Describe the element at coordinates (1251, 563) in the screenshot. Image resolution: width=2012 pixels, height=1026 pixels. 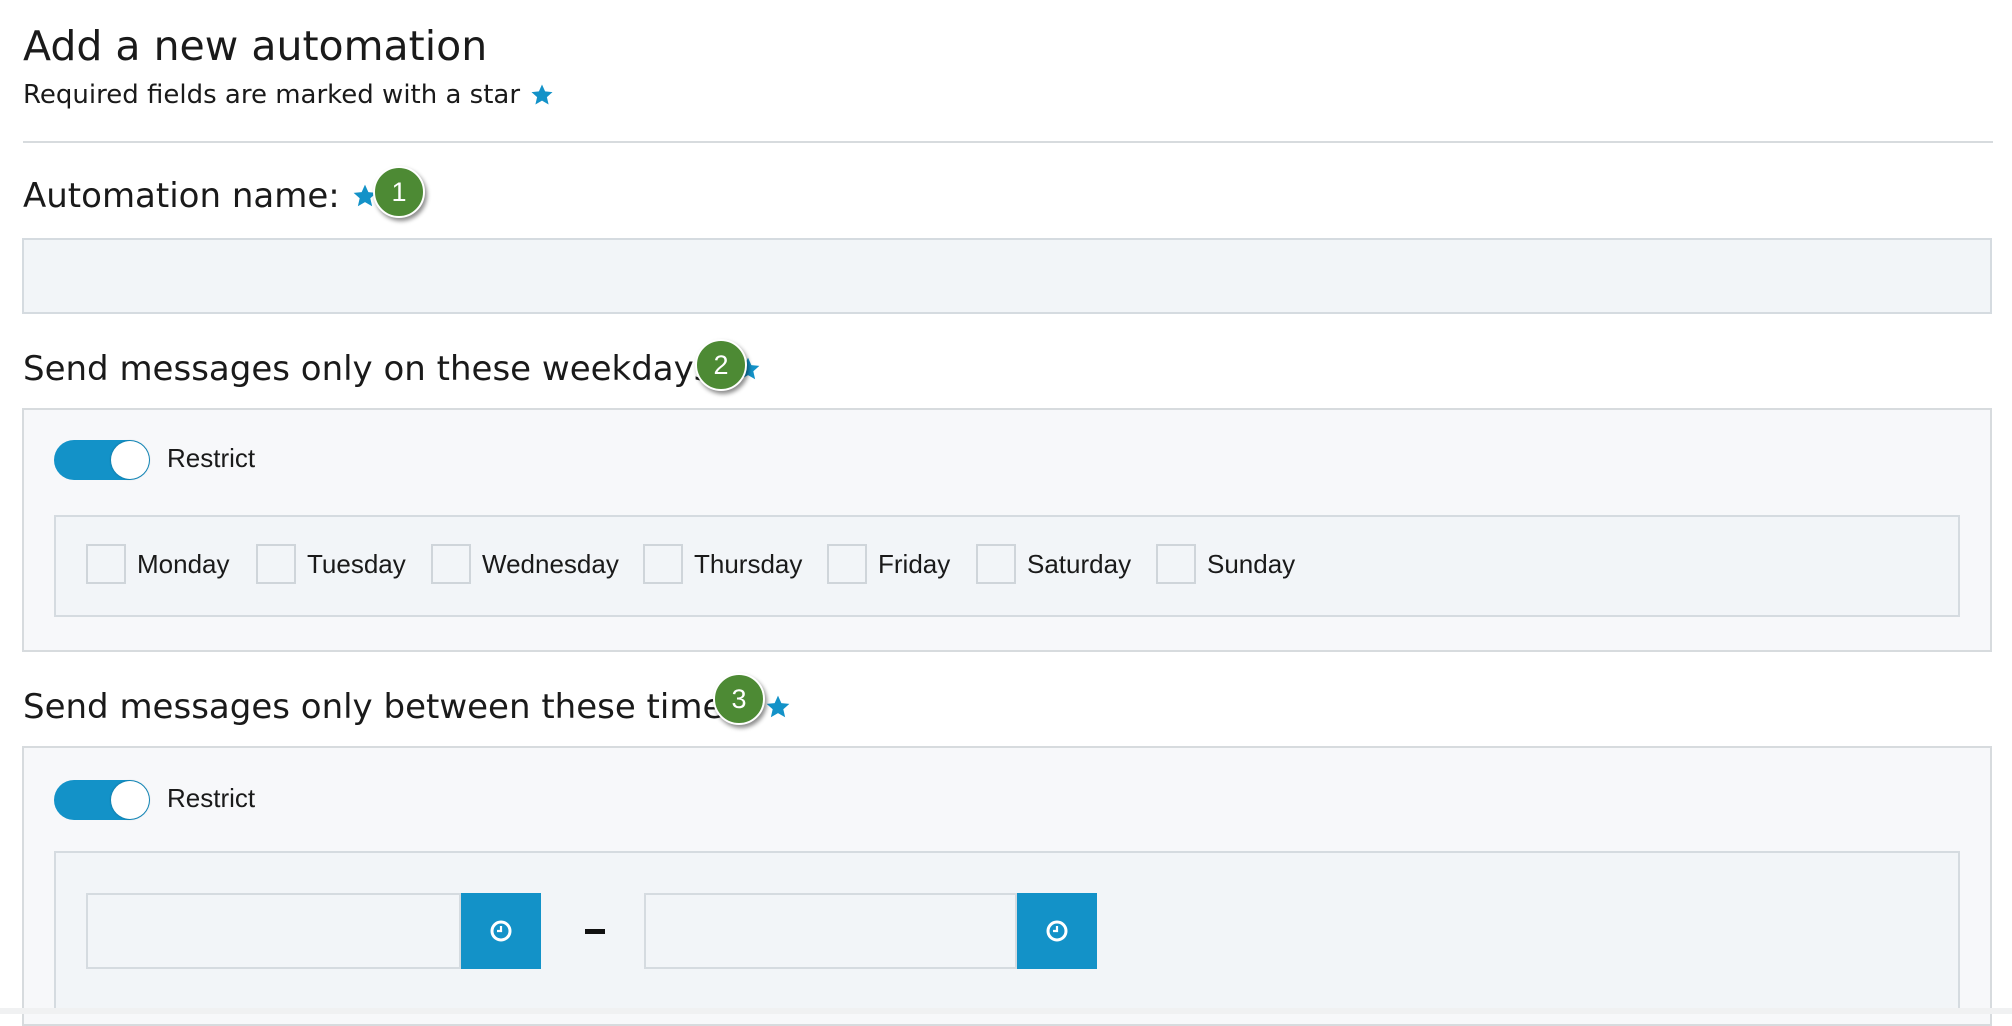
I see `sunday-label: Sunday` at that location.